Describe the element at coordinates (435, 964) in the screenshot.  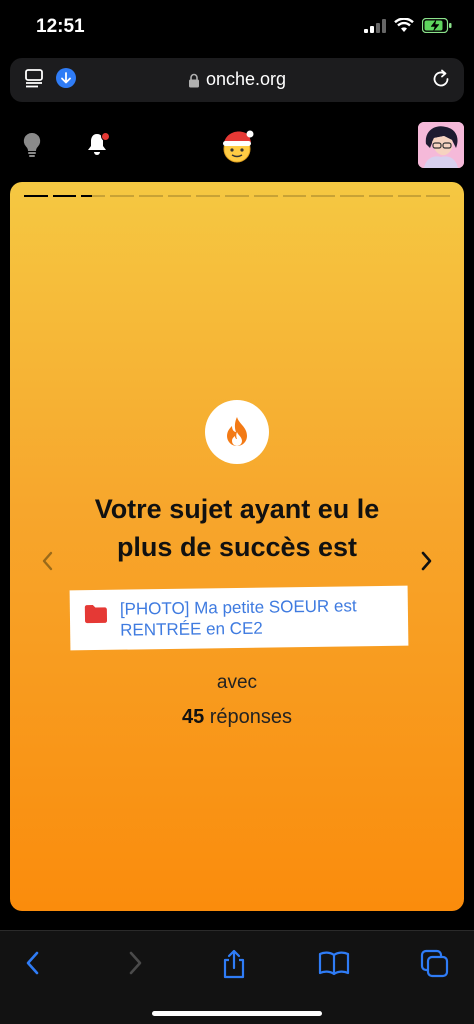
I see `tabs-overview-icon` at that location.